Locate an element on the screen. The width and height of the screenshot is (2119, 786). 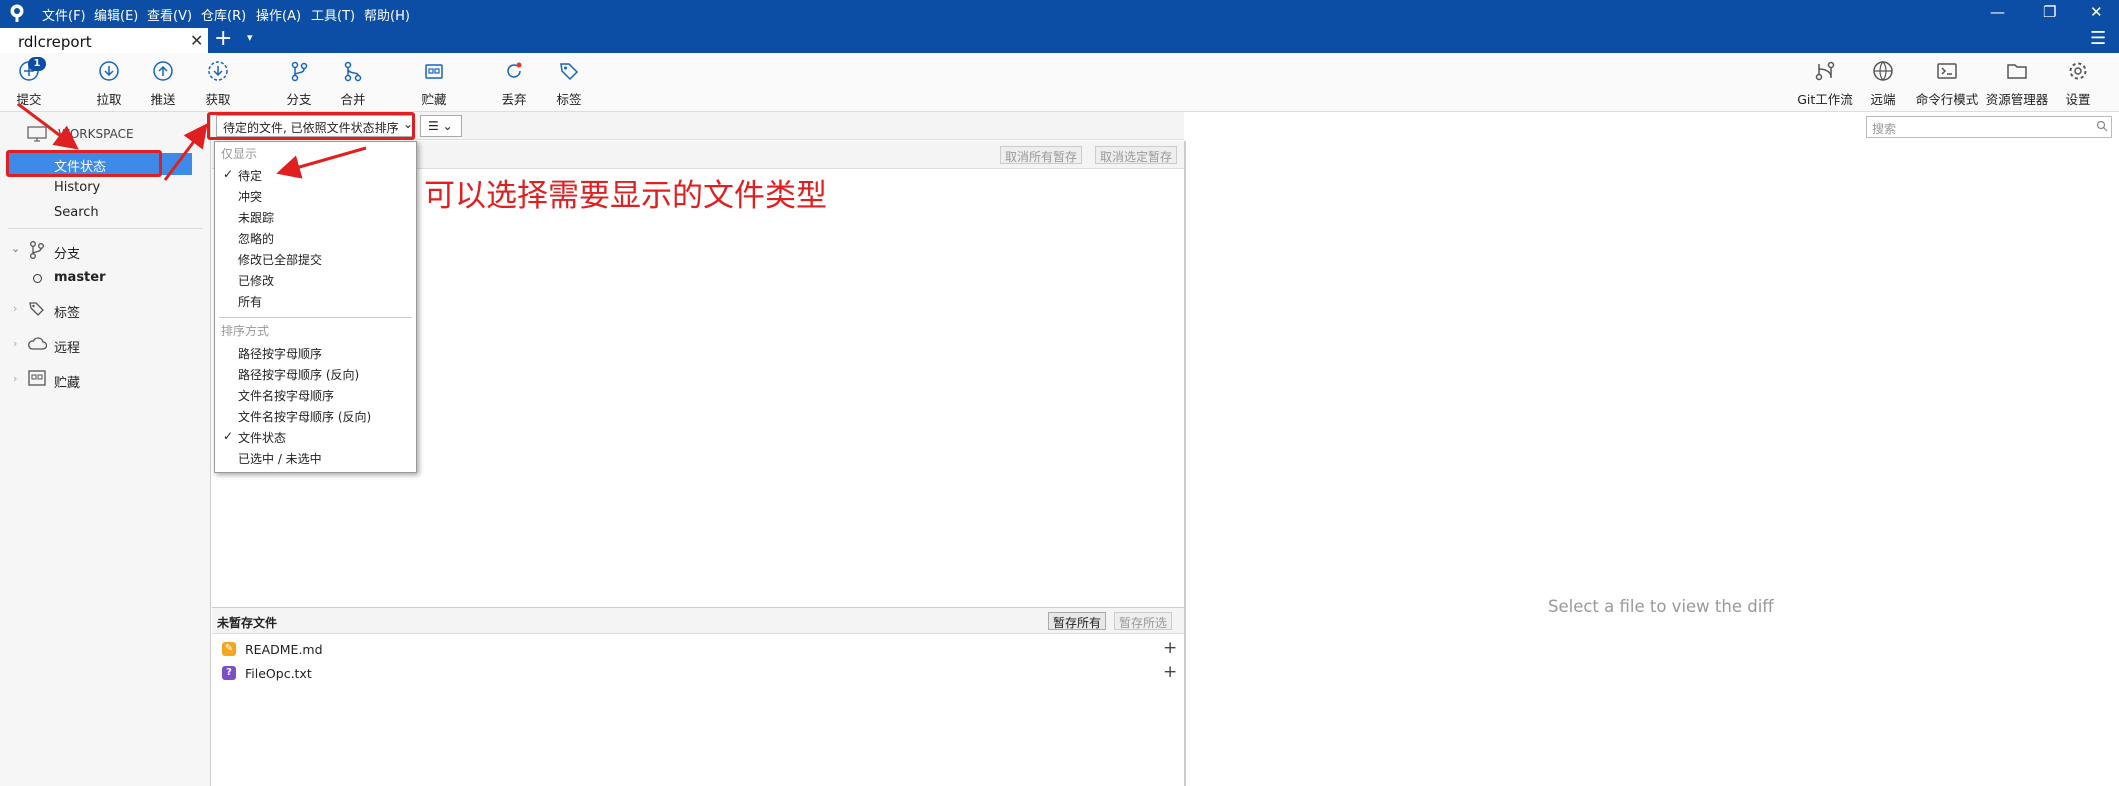
arrow-commit-to-sidebar is located at coordinates (48, 126).